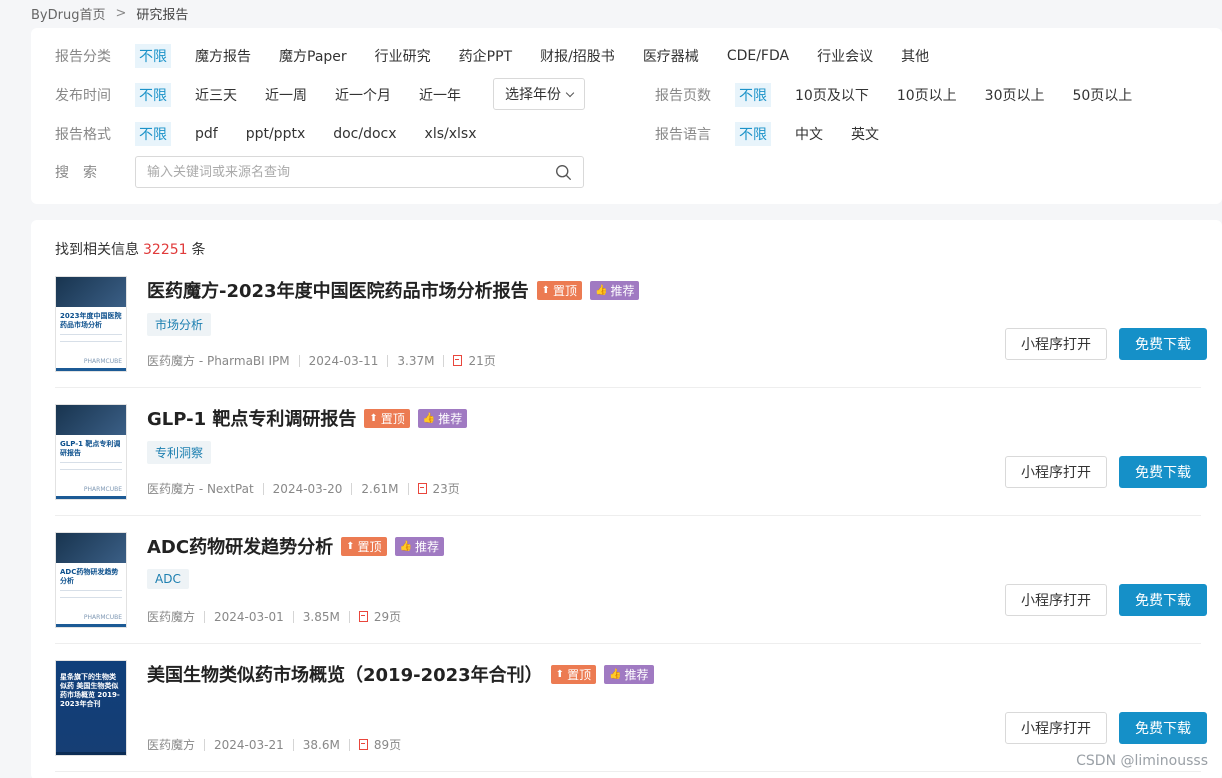  Describe the element at coordinates (1142, 761) in the screenshot. I see `watermark: CSDN @liminousss` at that location.